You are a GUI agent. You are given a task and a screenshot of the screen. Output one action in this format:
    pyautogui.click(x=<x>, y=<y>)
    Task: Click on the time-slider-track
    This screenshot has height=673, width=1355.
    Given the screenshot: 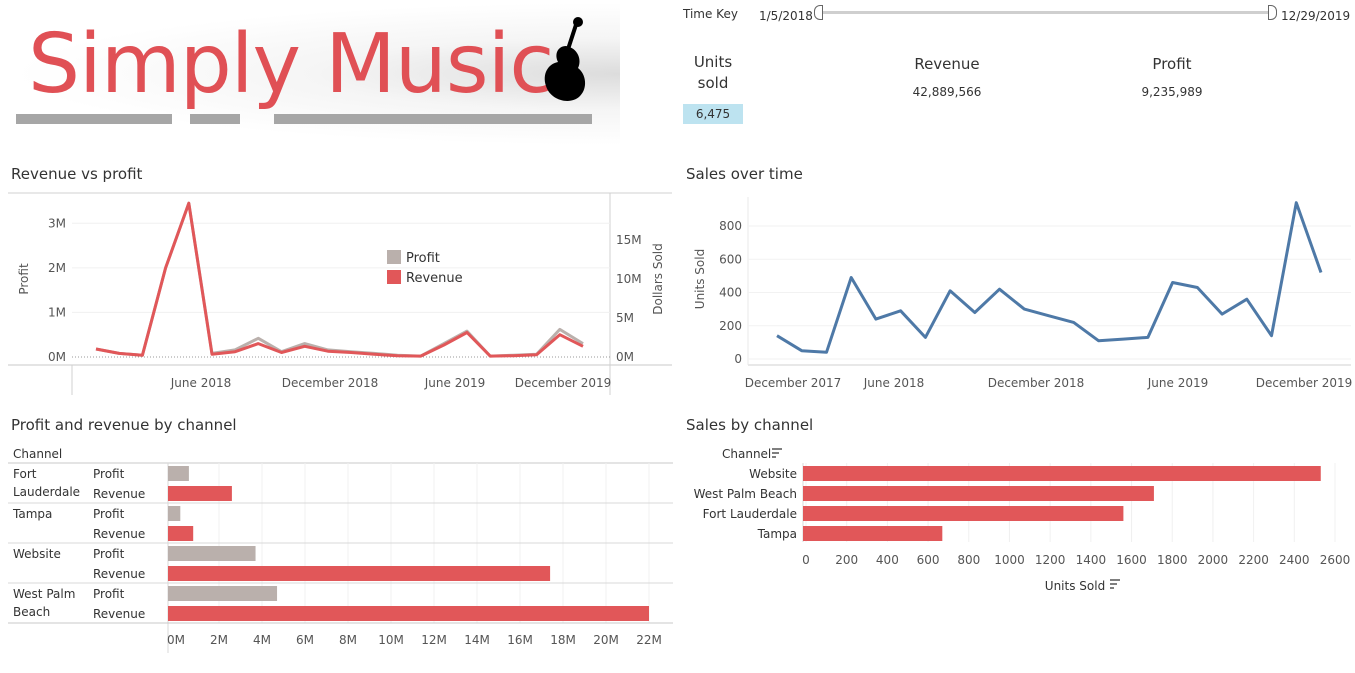 What is the action you would take?
    pyautogui.click(x=1046, y=12)
    